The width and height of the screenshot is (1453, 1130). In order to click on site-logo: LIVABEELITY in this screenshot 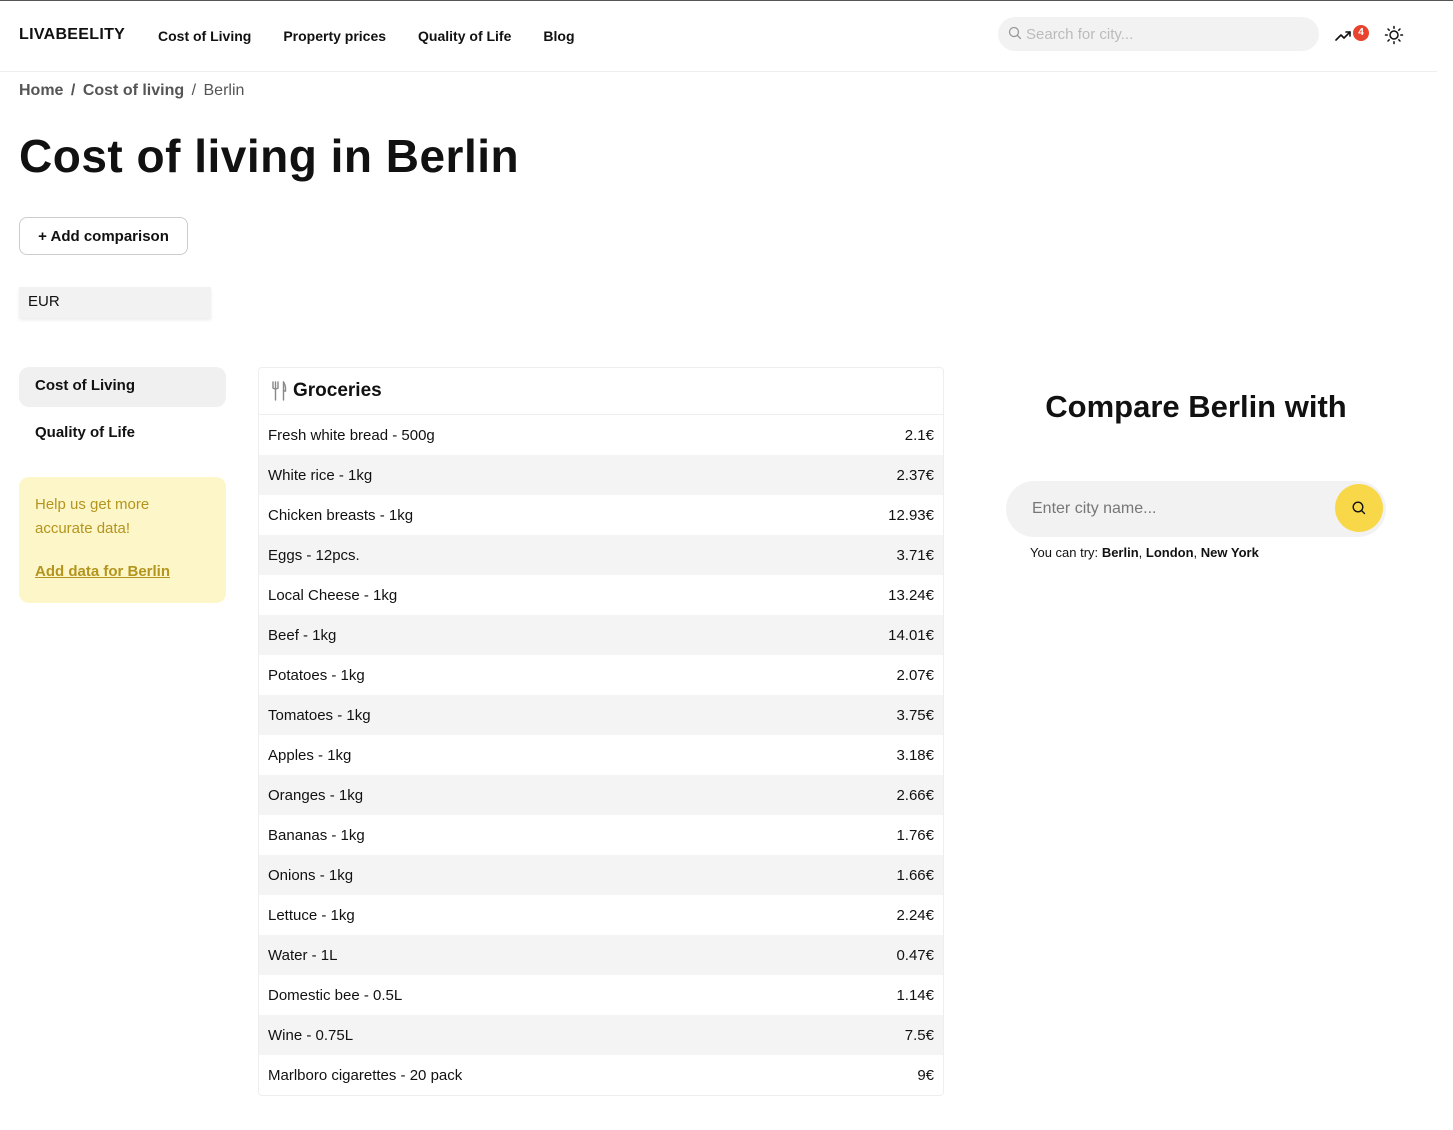, I will do `click(72, 35)`.